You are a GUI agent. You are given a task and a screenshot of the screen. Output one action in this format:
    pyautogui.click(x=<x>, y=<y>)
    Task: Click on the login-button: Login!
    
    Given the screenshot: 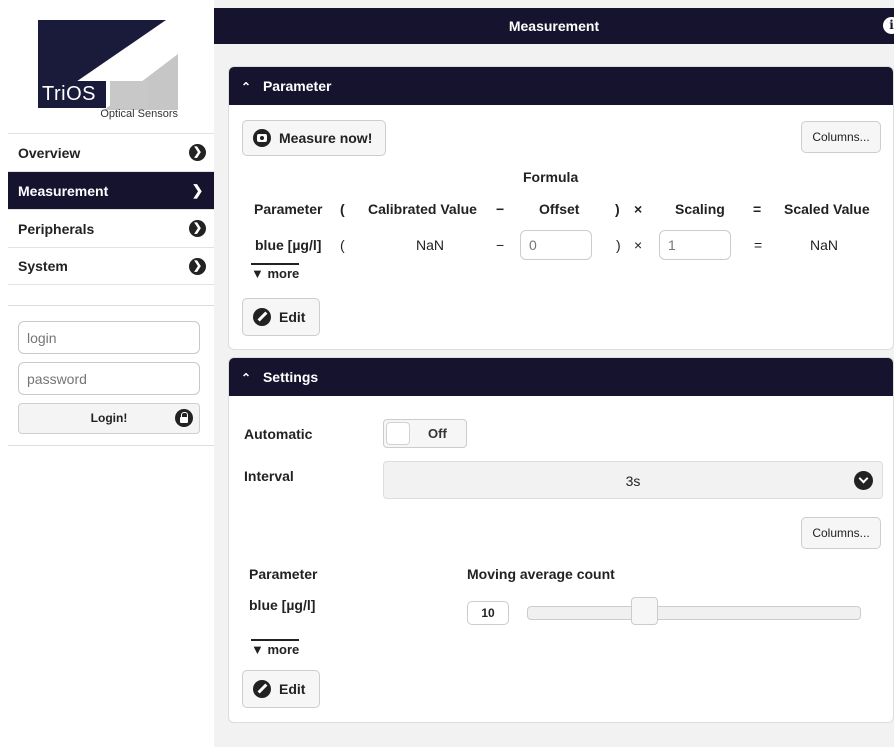 What is the action you would take?
    pyautogui.click(x=109, y=418)
    